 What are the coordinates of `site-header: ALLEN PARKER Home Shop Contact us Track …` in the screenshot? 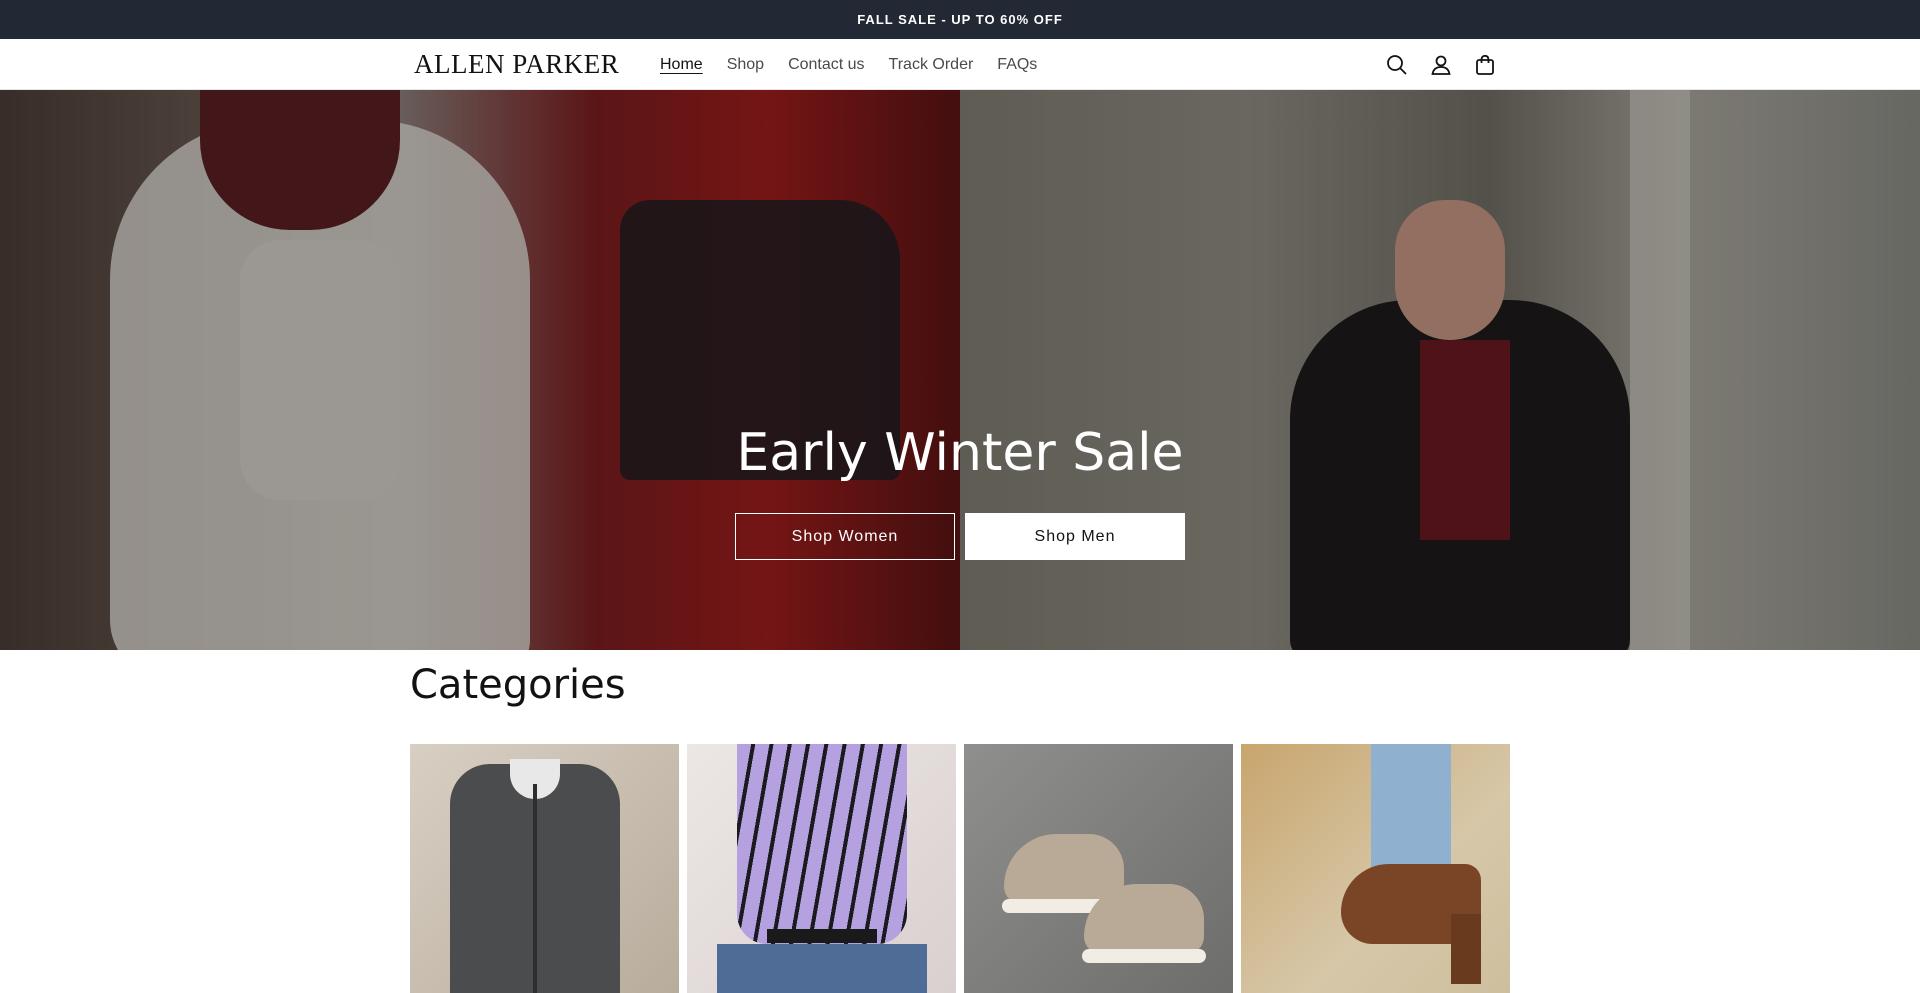 It's located at (960, 64).